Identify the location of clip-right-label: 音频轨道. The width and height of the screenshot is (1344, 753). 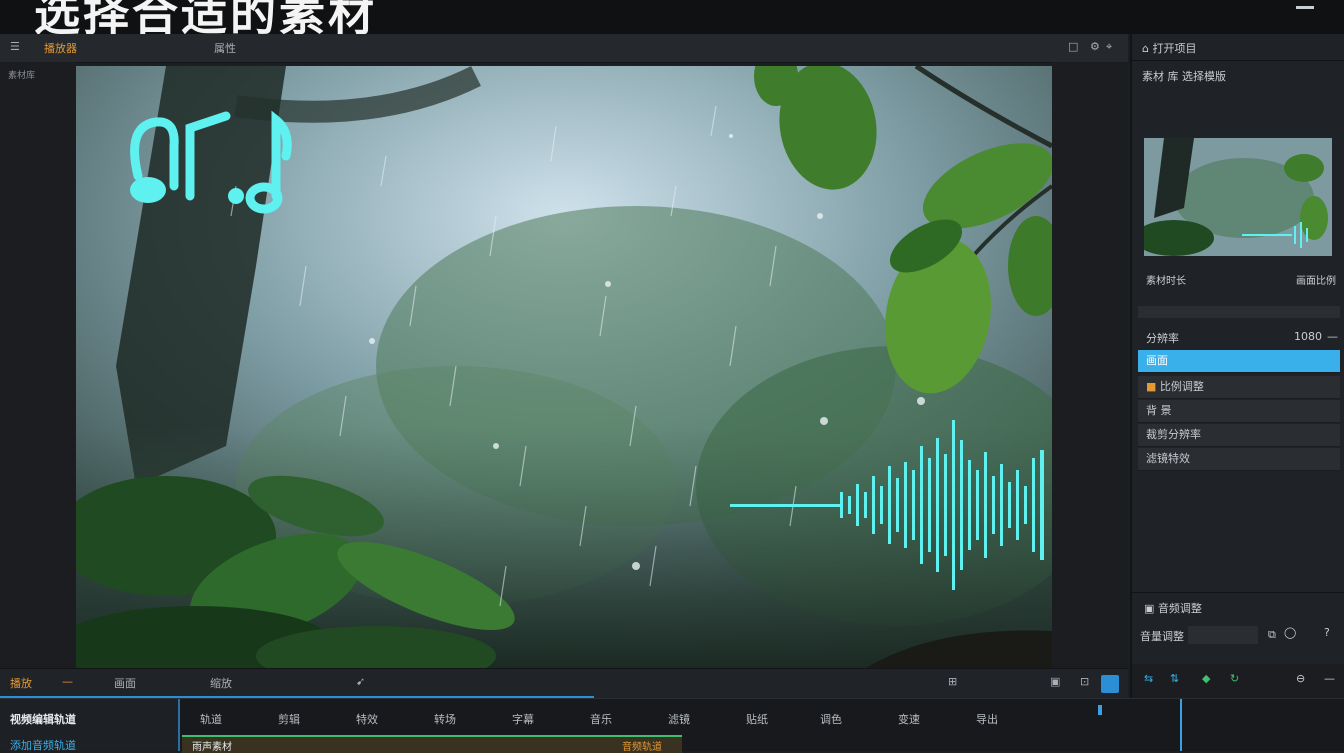
(642, 747).